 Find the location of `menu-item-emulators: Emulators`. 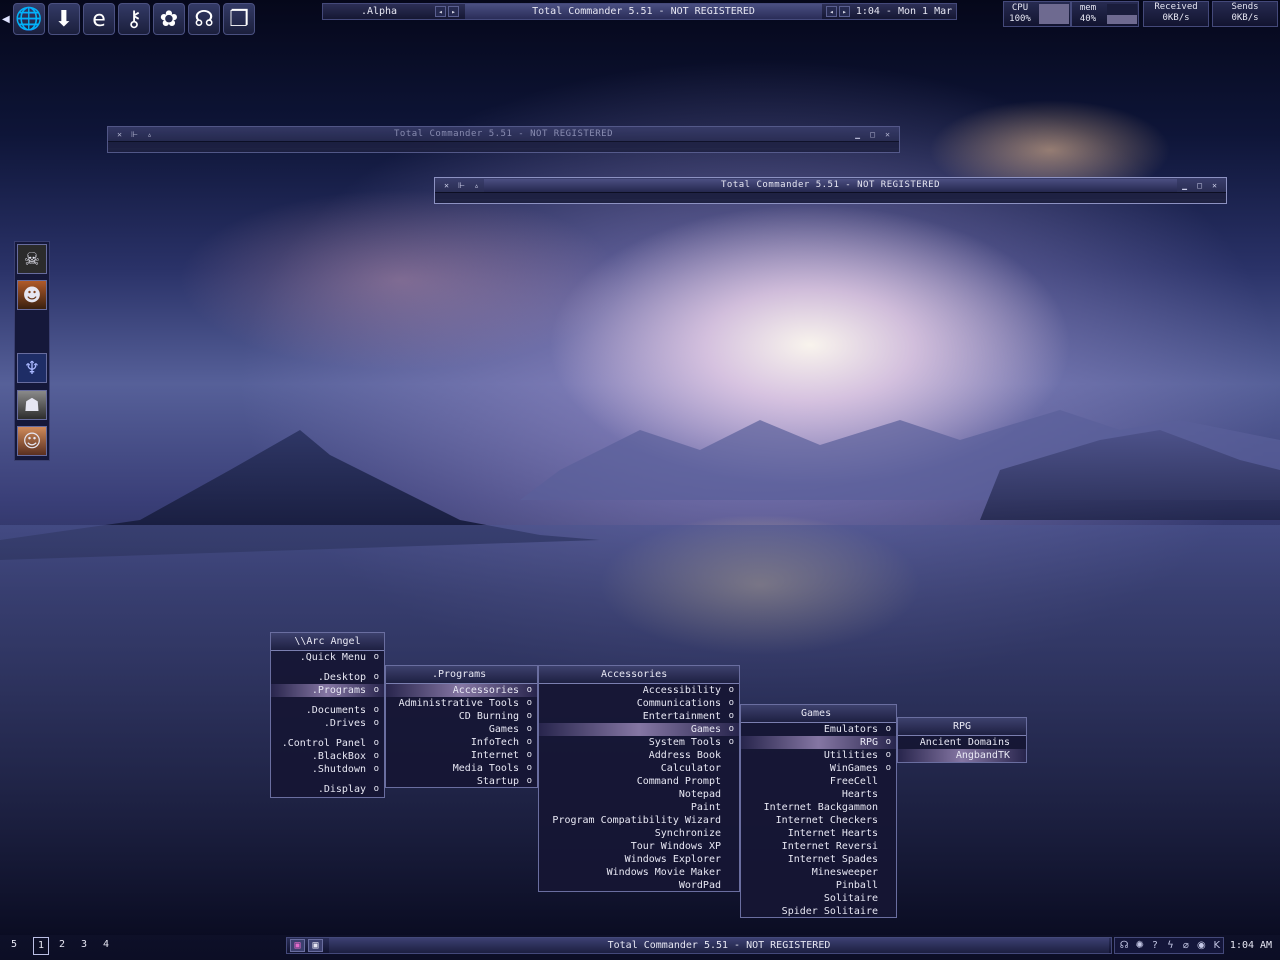

menu-item-emulators: Emulators is located at coordinates (818, 729).